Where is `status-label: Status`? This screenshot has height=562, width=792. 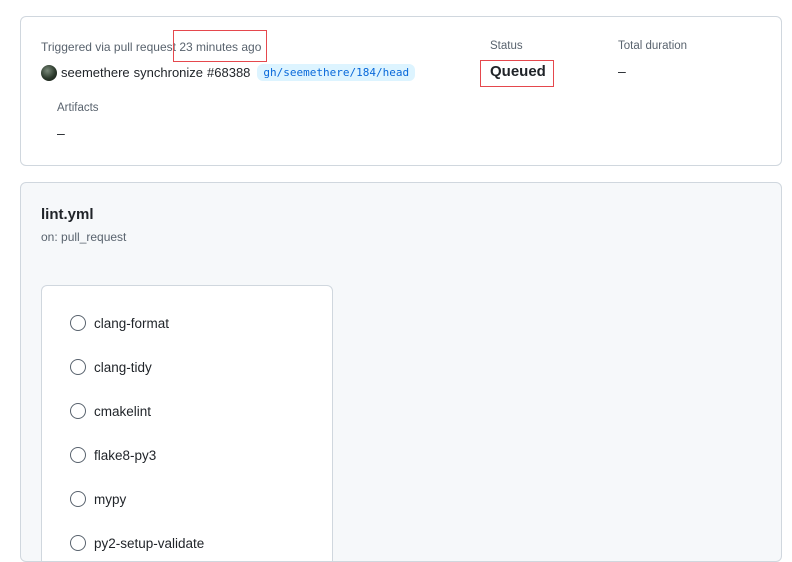
status-label: Status is located at coordinates (506, 46).